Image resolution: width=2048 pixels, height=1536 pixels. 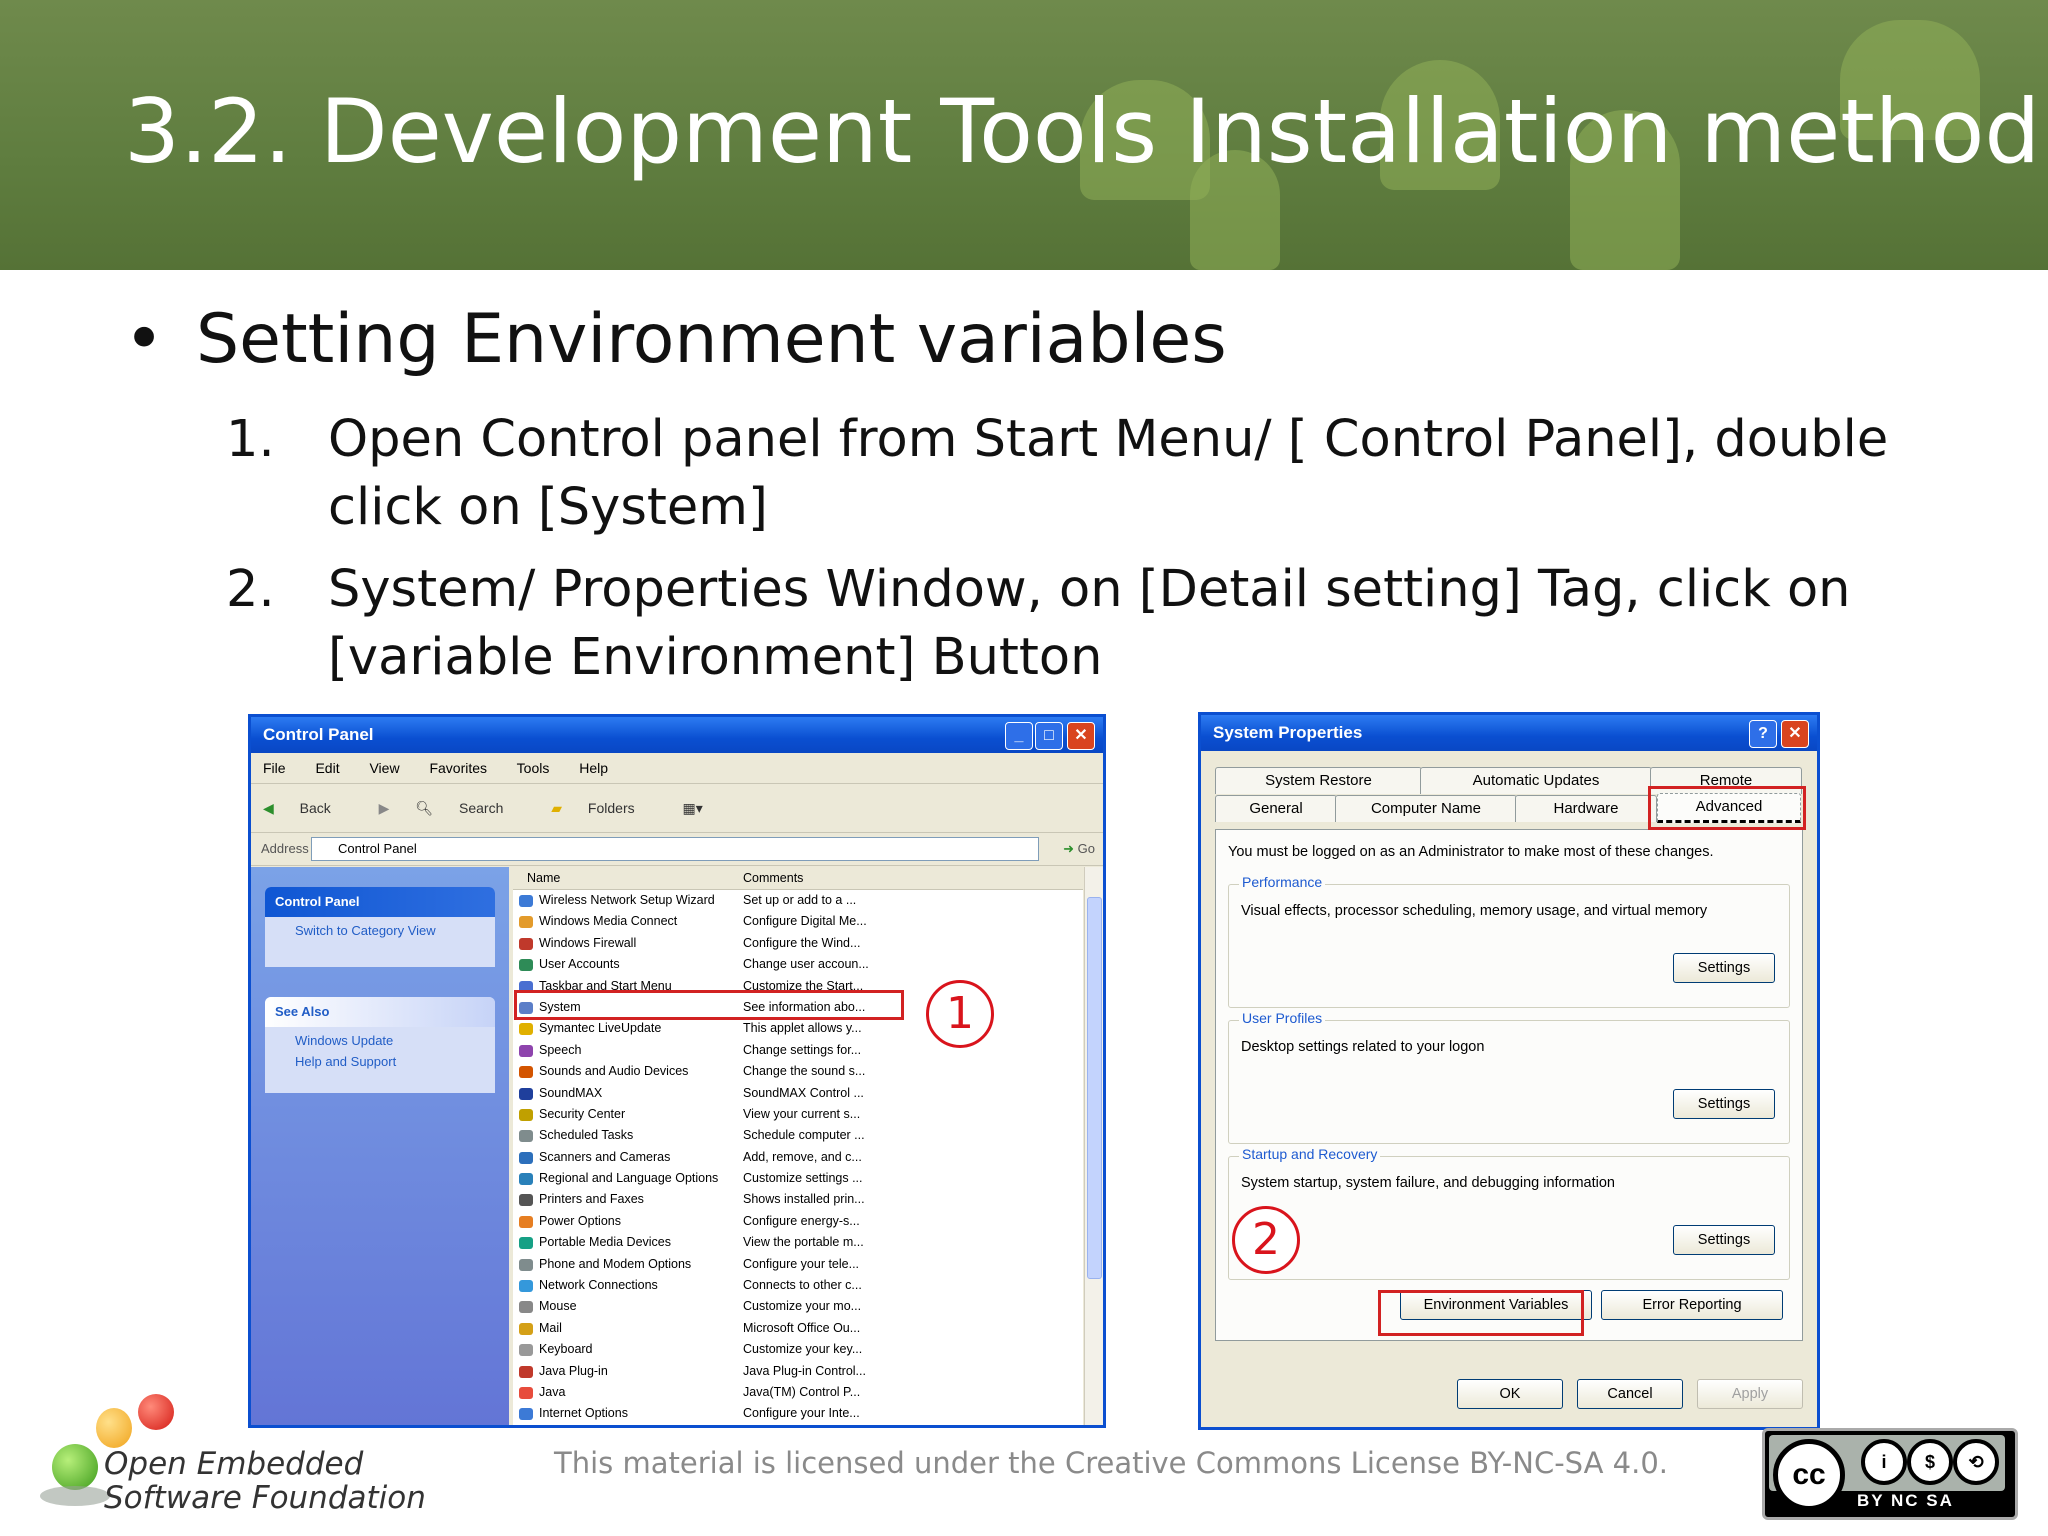 What do you see at coordinates (593, 768) in the screenshot?
I see `menu-help: Help` at bounding box center [593, 768].